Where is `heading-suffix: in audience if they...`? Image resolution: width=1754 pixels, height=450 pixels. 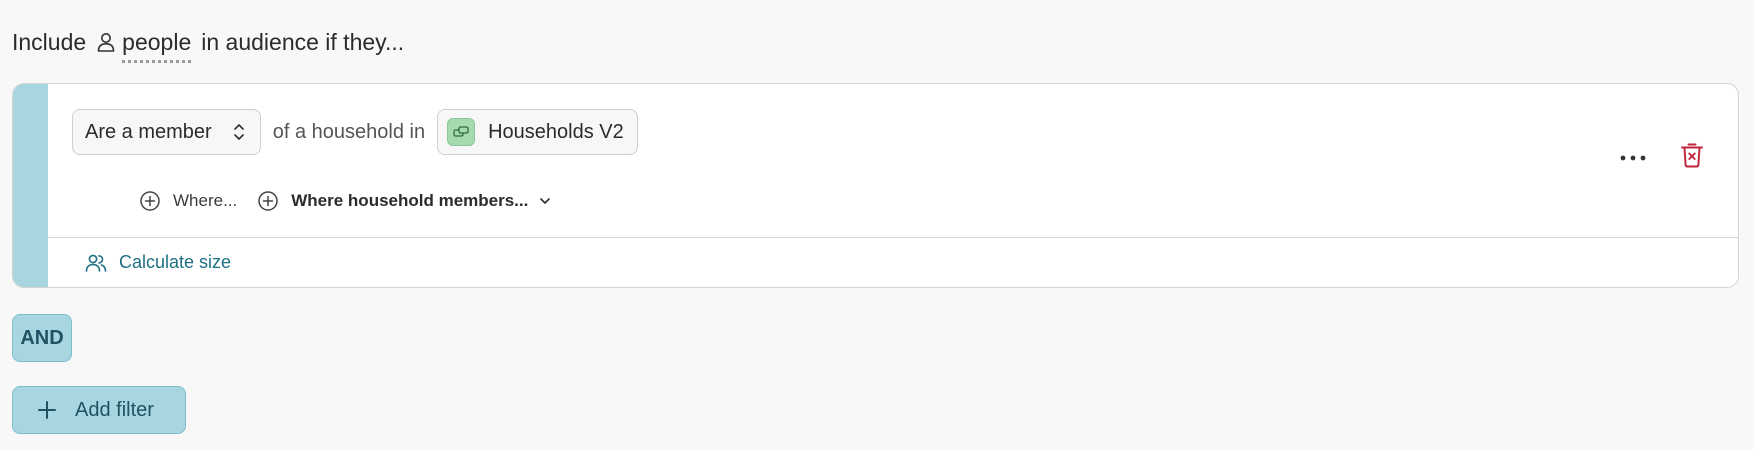
heading-suffix: in audience if they... is located at coordinates (303, 41).